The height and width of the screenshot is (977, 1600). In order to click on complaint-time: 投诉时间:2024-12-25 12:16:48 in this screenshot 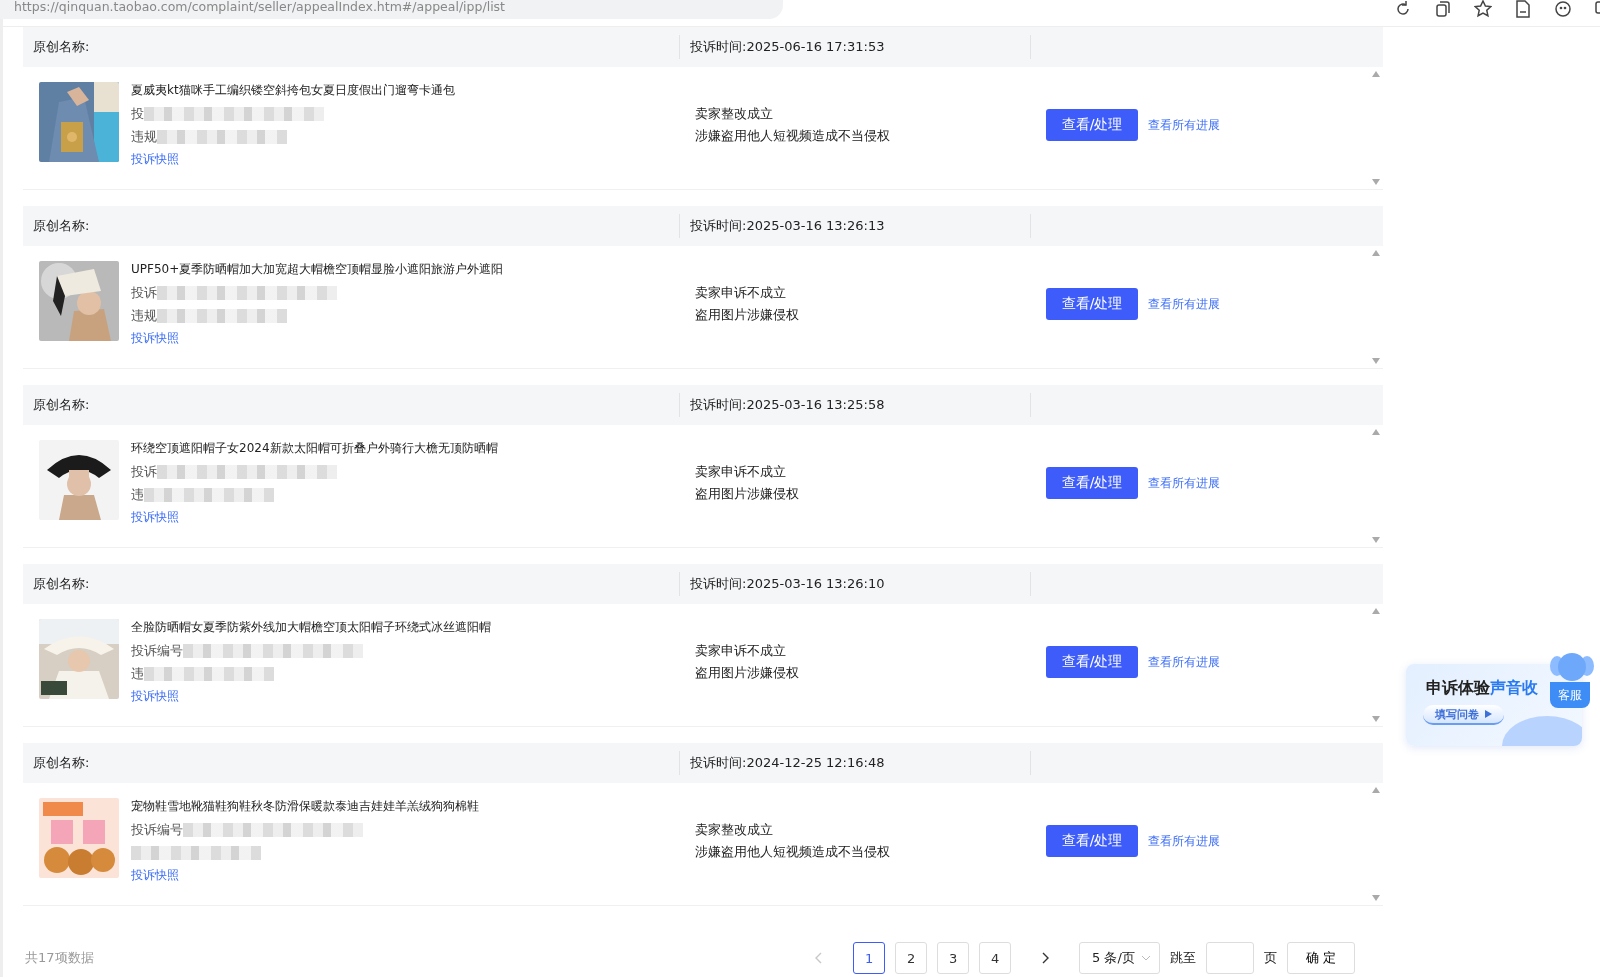, I will do `click(787, 763)`.